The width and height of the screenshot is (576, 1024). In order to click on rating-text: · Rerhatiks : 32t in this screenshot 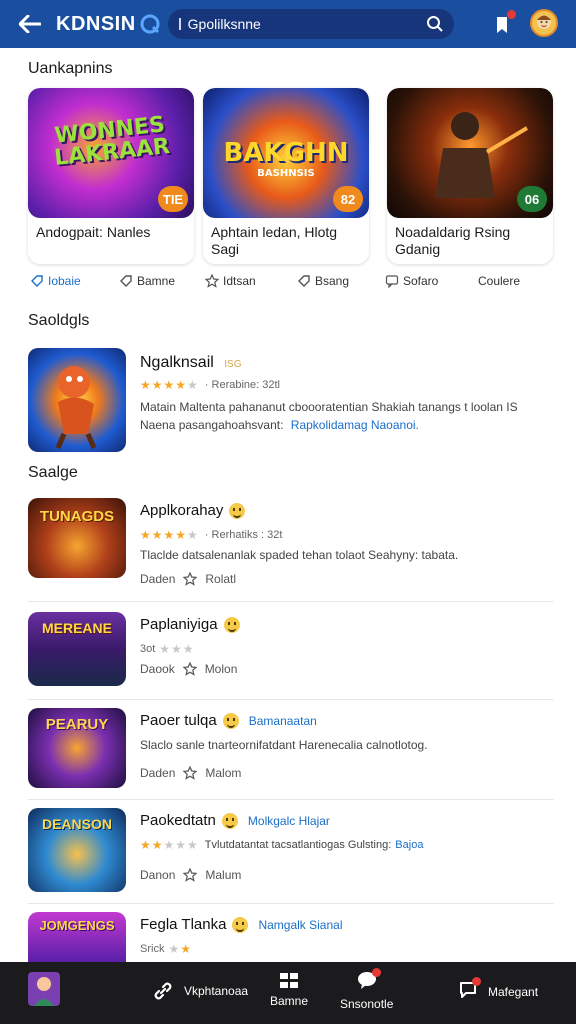, I will do `click(243, 535)`.